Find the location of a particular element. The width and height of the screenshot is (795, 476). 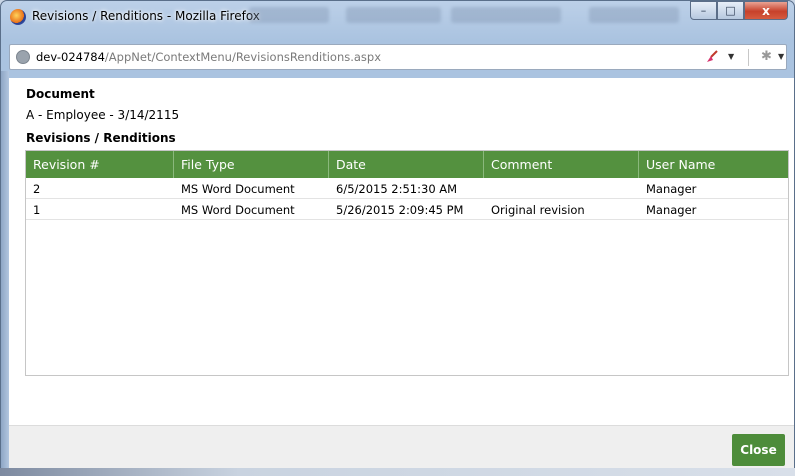

column-header-date: Date is located at coordinates (406, 164).